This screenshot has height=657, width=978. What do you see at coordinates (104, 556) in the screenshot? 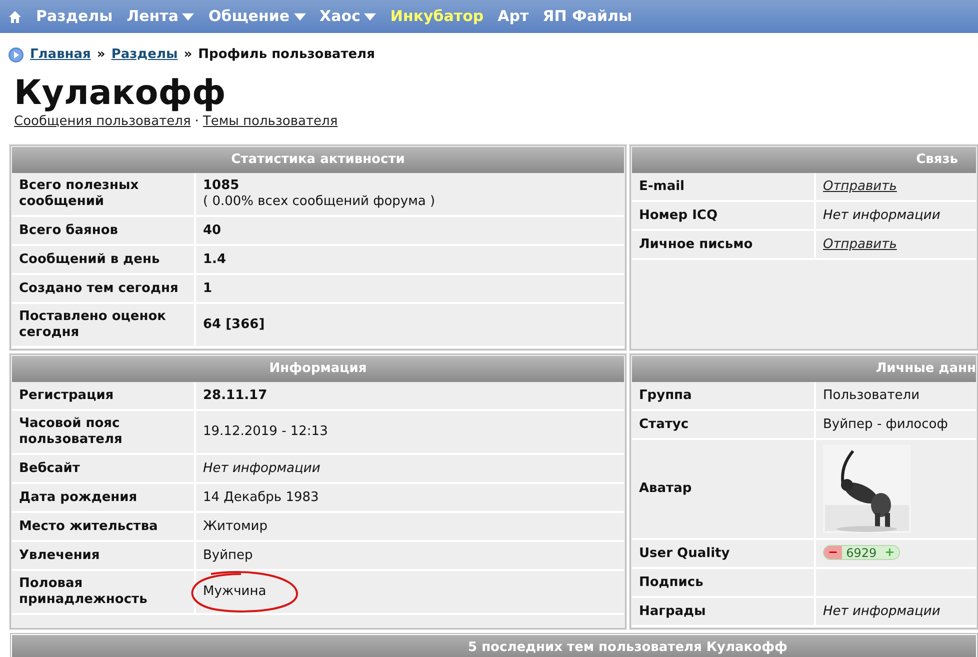
I see `field-label: Увлечения` at bounding box center [104, 556].